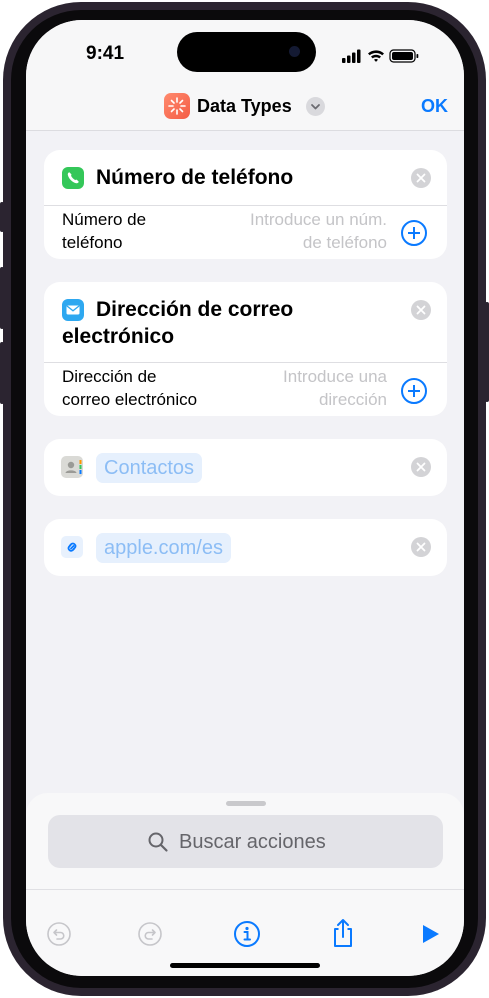 The image size is (489, 998). Describe the element at coordinates (434, 106) in the screenshot. I see `done-button: OK` at that location.